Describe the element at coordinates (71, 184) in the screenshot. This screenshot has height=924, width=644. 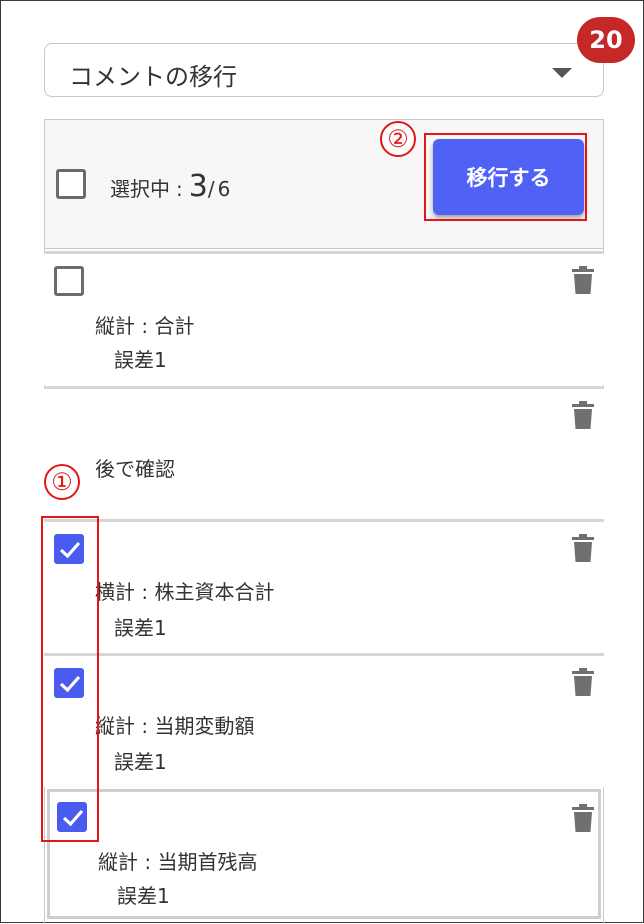
I see `select-all-checkbox` at that location.